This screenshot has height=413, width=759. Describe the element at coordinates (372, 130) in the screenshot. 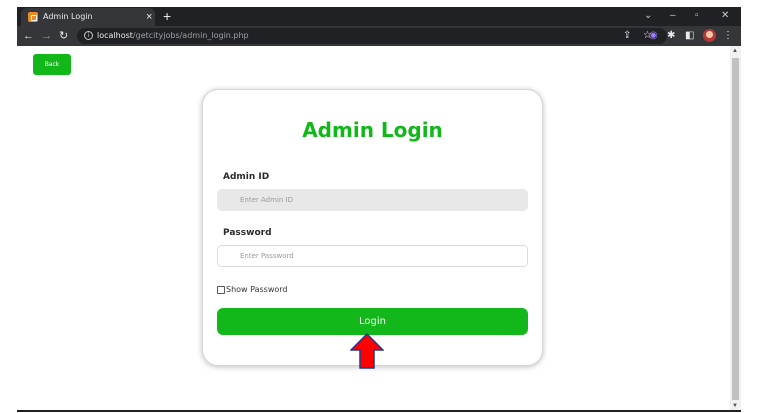

I see `page-title: Admin Login` at that location.